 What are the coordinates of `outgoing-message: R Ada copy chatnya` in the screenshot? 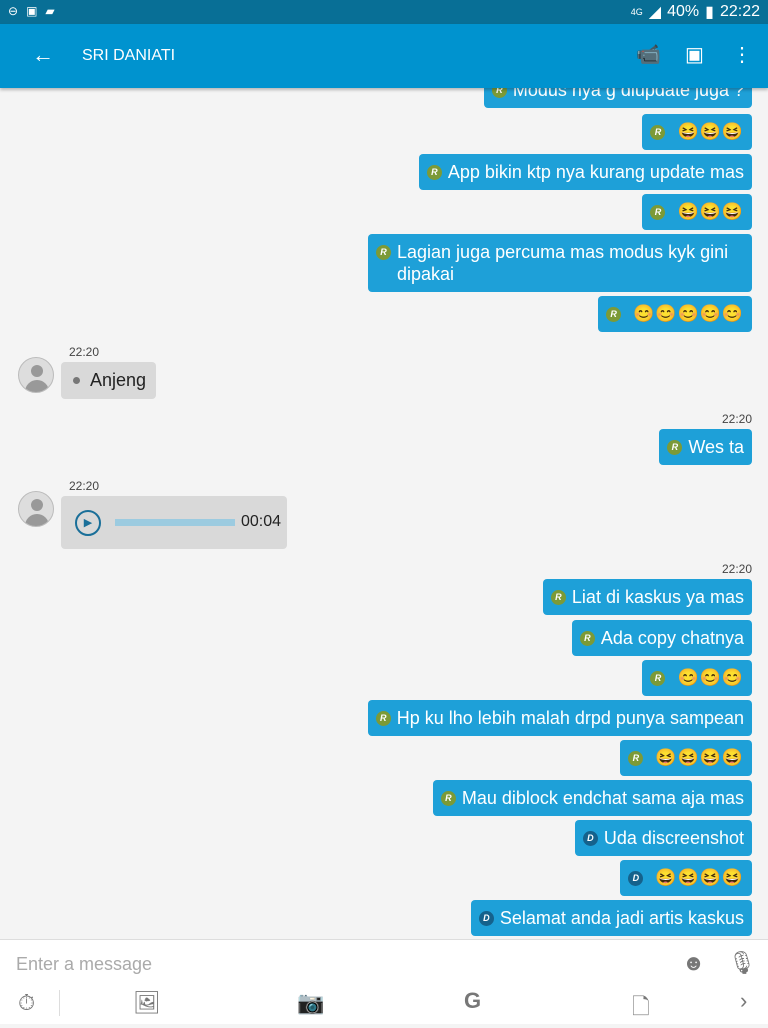 It's located at (661, 638).